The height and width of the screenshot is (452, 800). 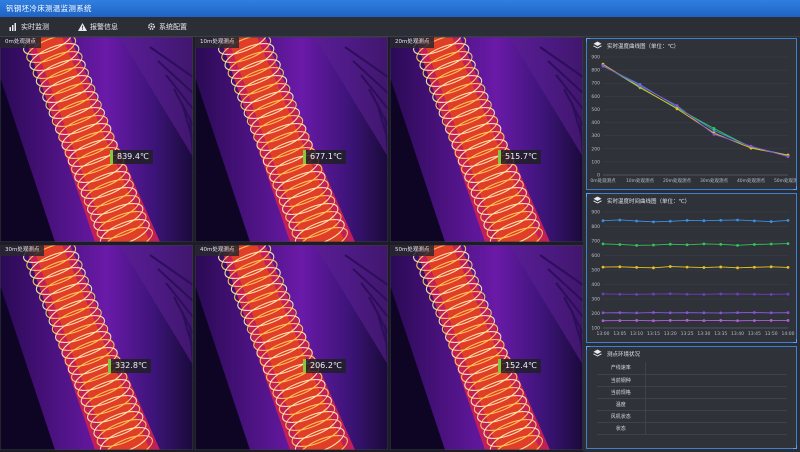 What do you see at coordinates (714, 180) in the screenshot?
I see `x-tick-label: 30m处观测点` at bounding box center [714, 180].